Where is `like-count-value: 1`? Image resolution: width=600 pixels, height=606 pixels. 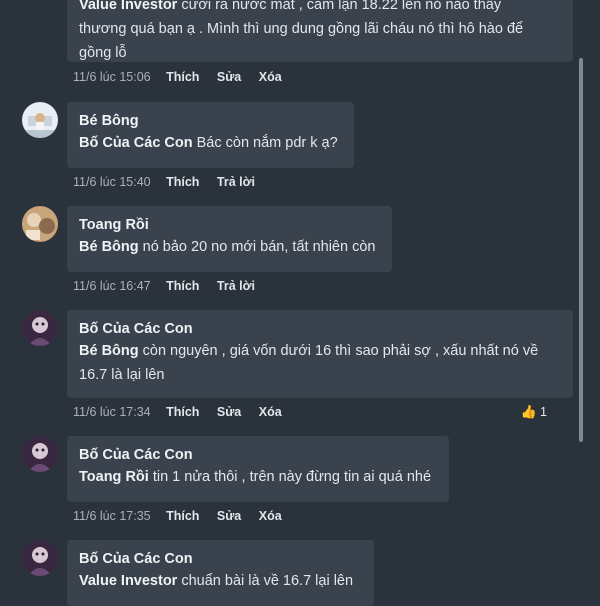
like-count-value: 1 is located at coordinates (543, 412).